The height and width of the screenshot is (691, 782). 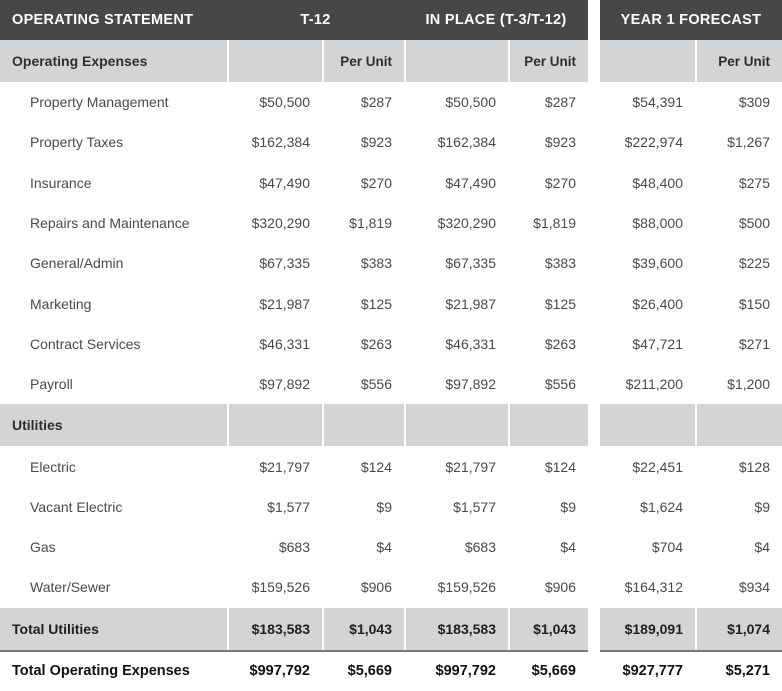 What do you see at coordinates (113, 142) in the screenshot?
I see `row-label: Property Taxes` at bounding box center [113, 142].